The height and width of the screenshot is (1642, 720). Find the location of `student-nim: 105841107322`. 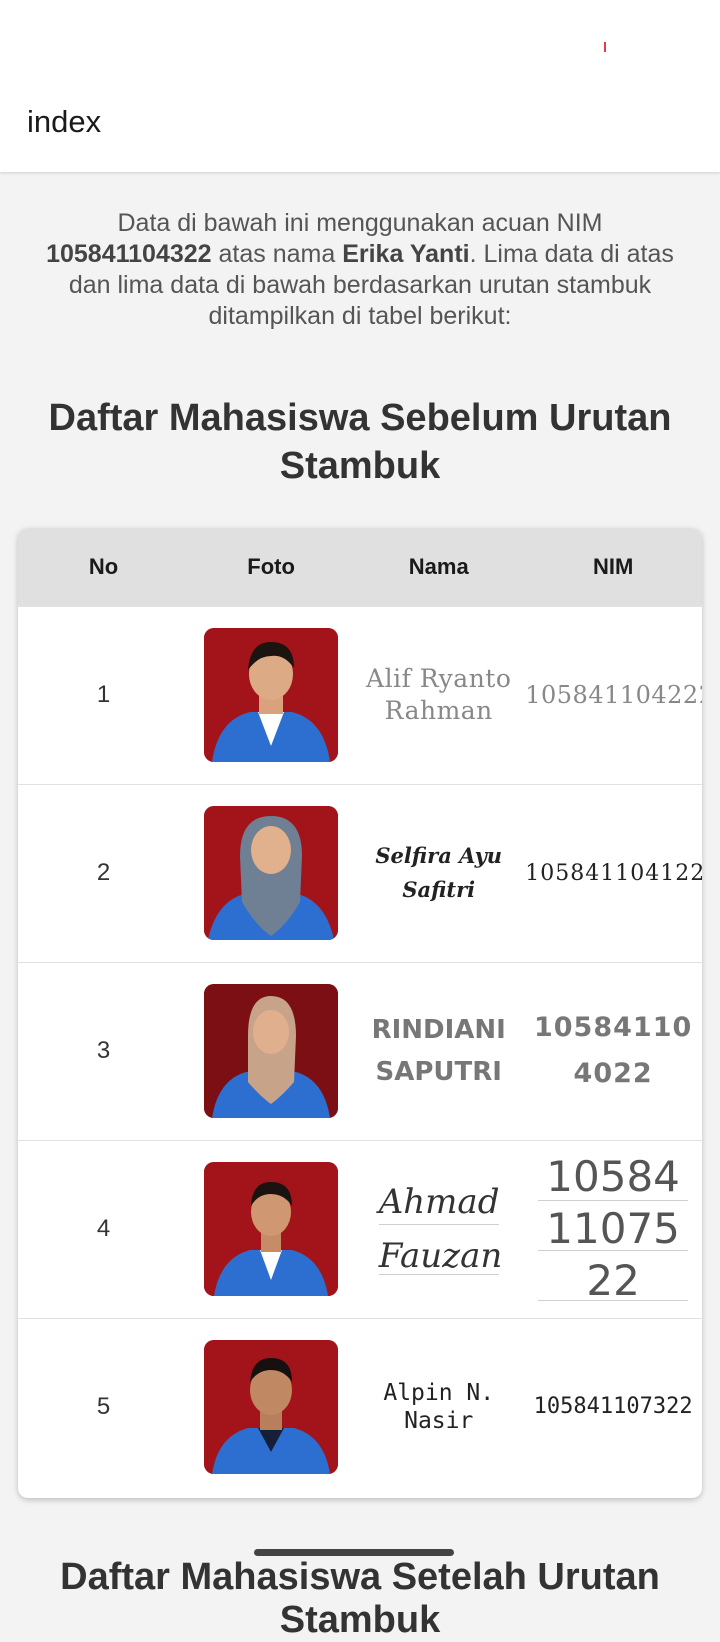

student-nim: 105841107322 is located at coordinates (613, 1407).